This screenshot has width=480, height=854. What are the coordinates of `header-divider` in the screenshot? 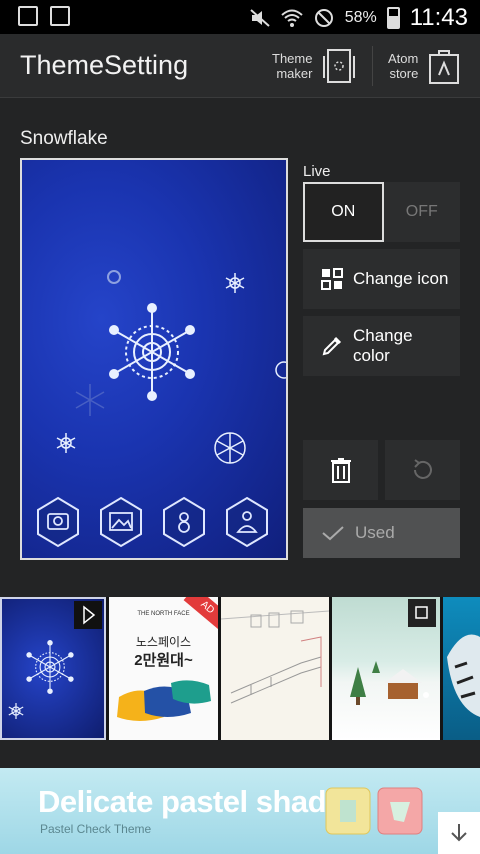 It's located at (372, 66).